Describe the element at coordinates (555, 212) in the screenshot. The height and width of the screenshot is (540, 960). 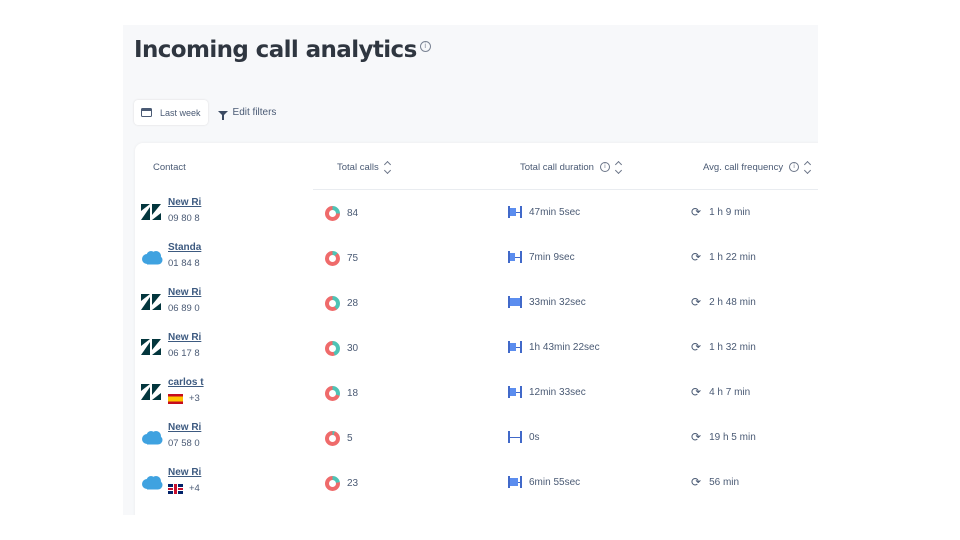
I see `duration-value: 47min 5sec` at that location.